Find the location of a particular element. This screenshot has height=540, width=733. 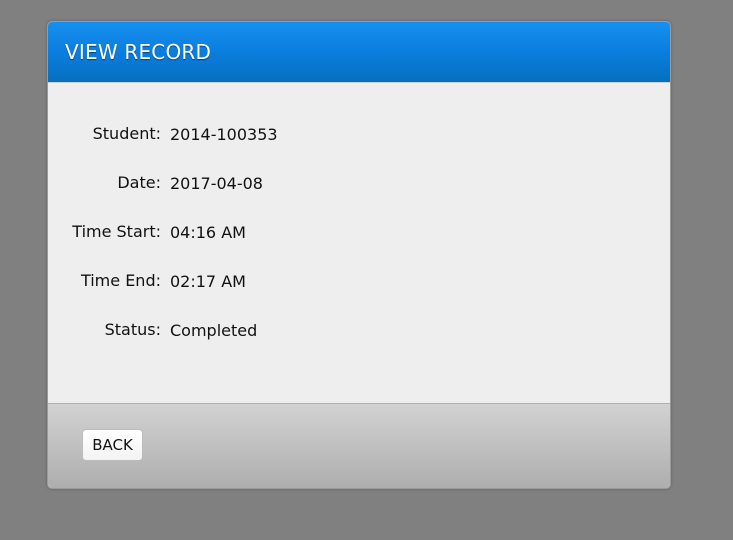

status-value: Completed is located at coordinates (214, 330).